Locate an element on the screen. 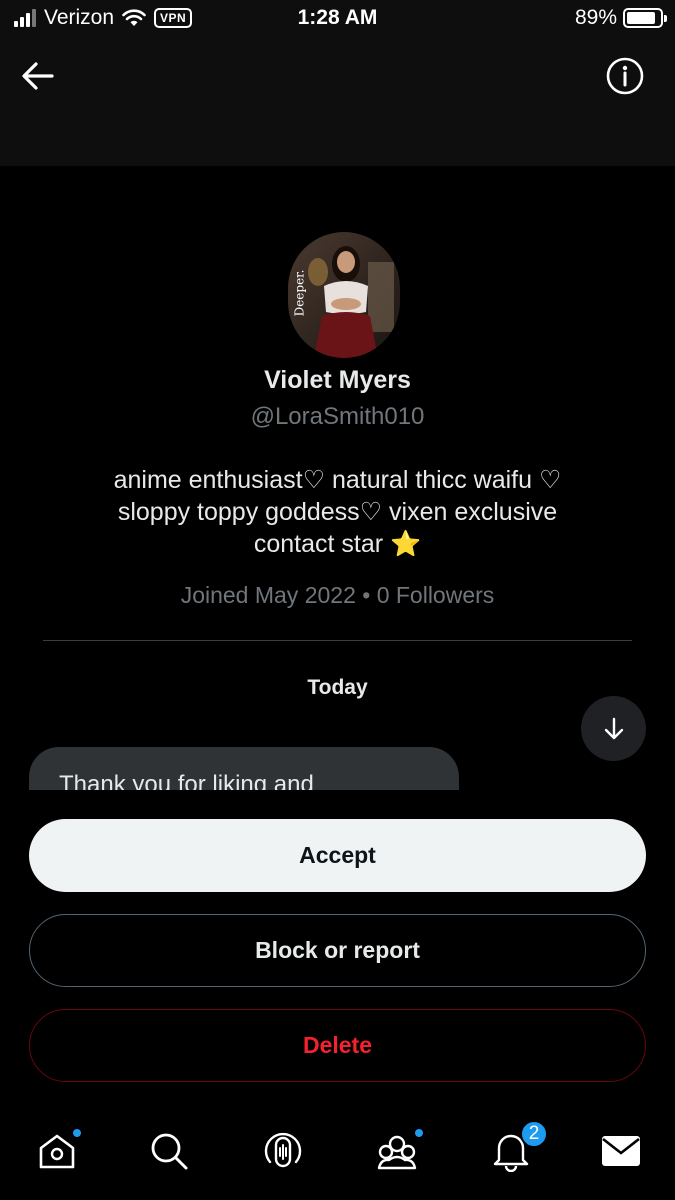 The image size is (675, 1200). arrow-down-icon is located at coordinates (613, 728).